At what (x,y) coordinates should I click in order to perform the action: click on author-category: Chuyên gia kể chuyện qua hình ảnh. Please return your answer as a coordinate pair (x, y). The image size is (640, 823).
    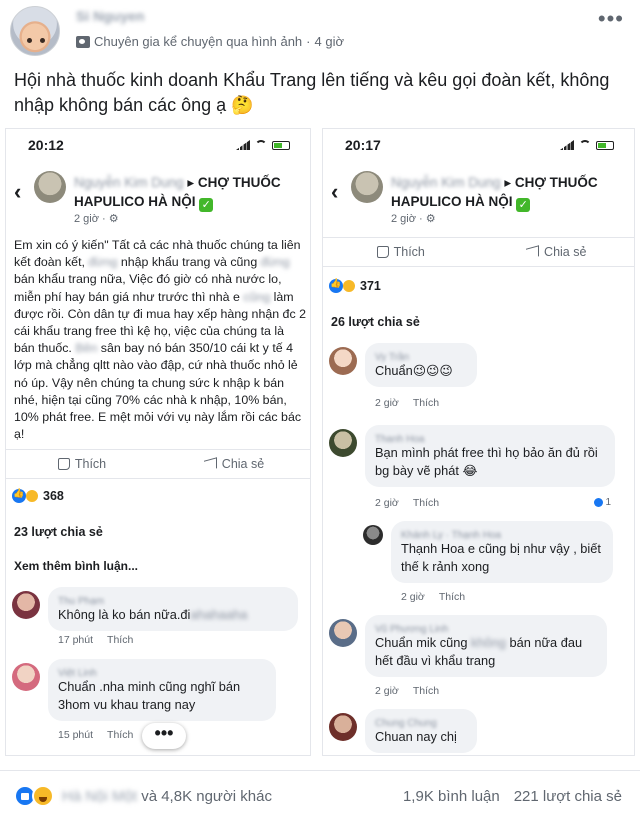
    Looking at the image, I should click on (198, 41).